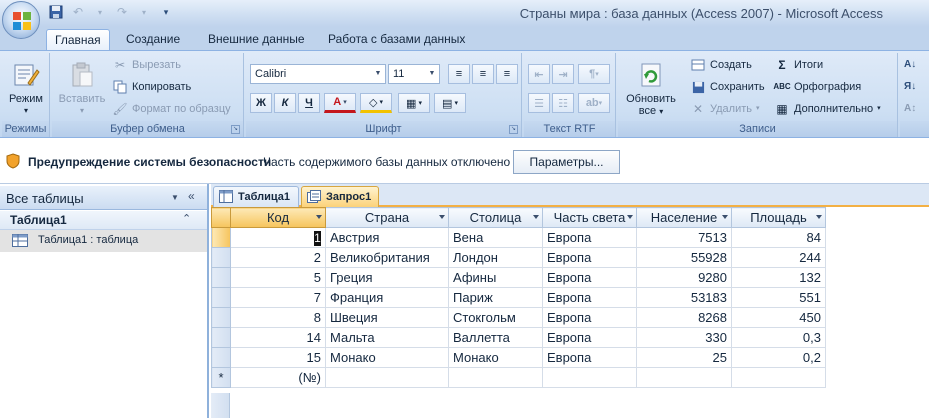  I want to click on collapse-icon: ⌃, so click(186, 218).